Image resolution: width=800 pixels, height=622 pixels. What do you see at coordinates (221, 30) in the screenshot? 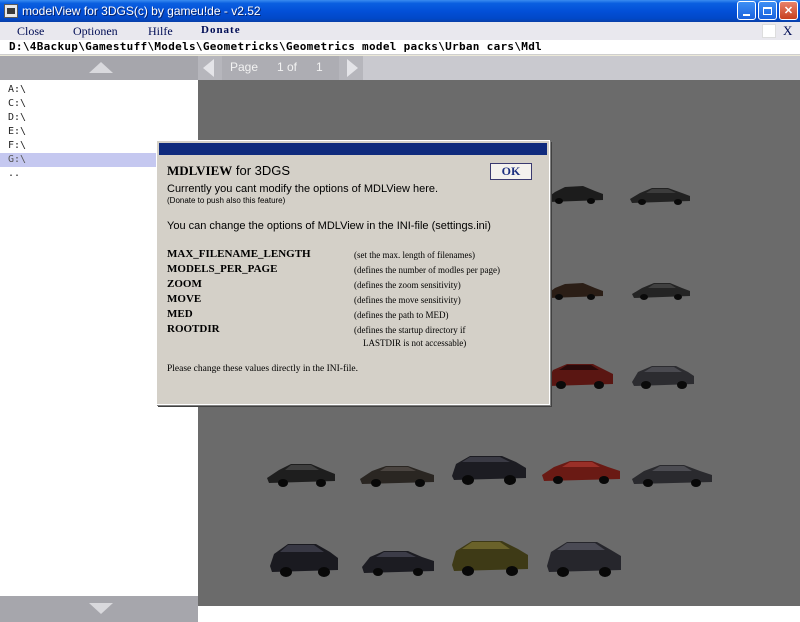
I see `menu-donate: Donate` at bounding box center [221, 30].